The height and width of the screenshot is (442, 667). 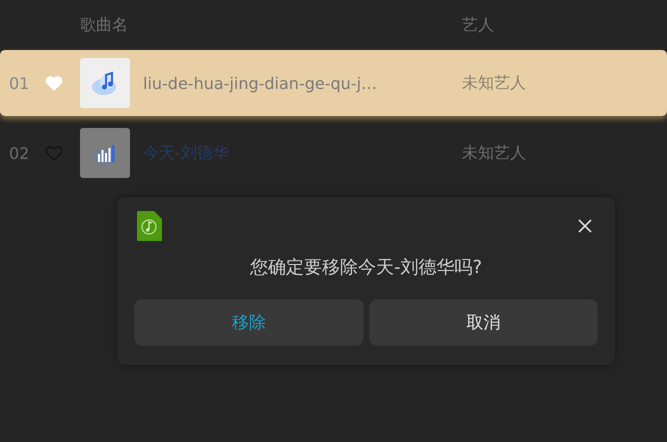 I want to click on song-row: 01 liu-de-hua-jing-dian-ge-qu-j… 未知艺人, so click(x=333, y=83).